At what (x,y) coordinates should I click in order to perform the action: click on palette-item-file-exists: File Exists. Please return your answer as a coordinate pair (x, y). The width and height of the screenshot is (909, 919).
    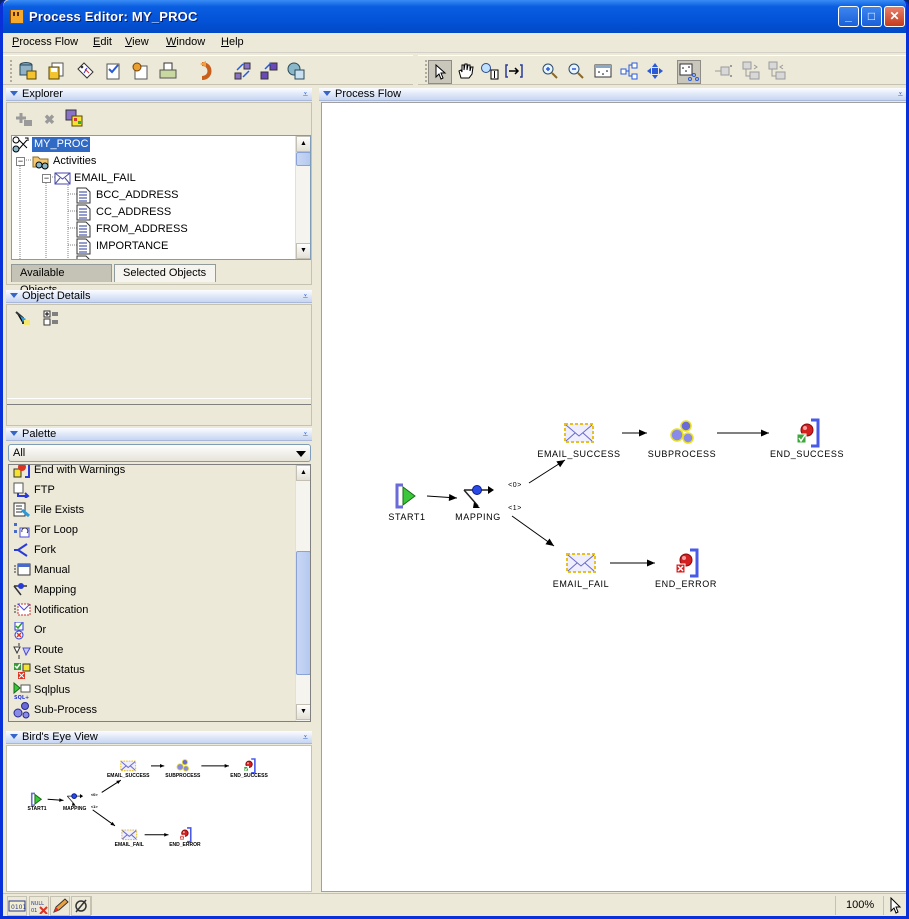
    Looking at the image, I should click on (48, 510).